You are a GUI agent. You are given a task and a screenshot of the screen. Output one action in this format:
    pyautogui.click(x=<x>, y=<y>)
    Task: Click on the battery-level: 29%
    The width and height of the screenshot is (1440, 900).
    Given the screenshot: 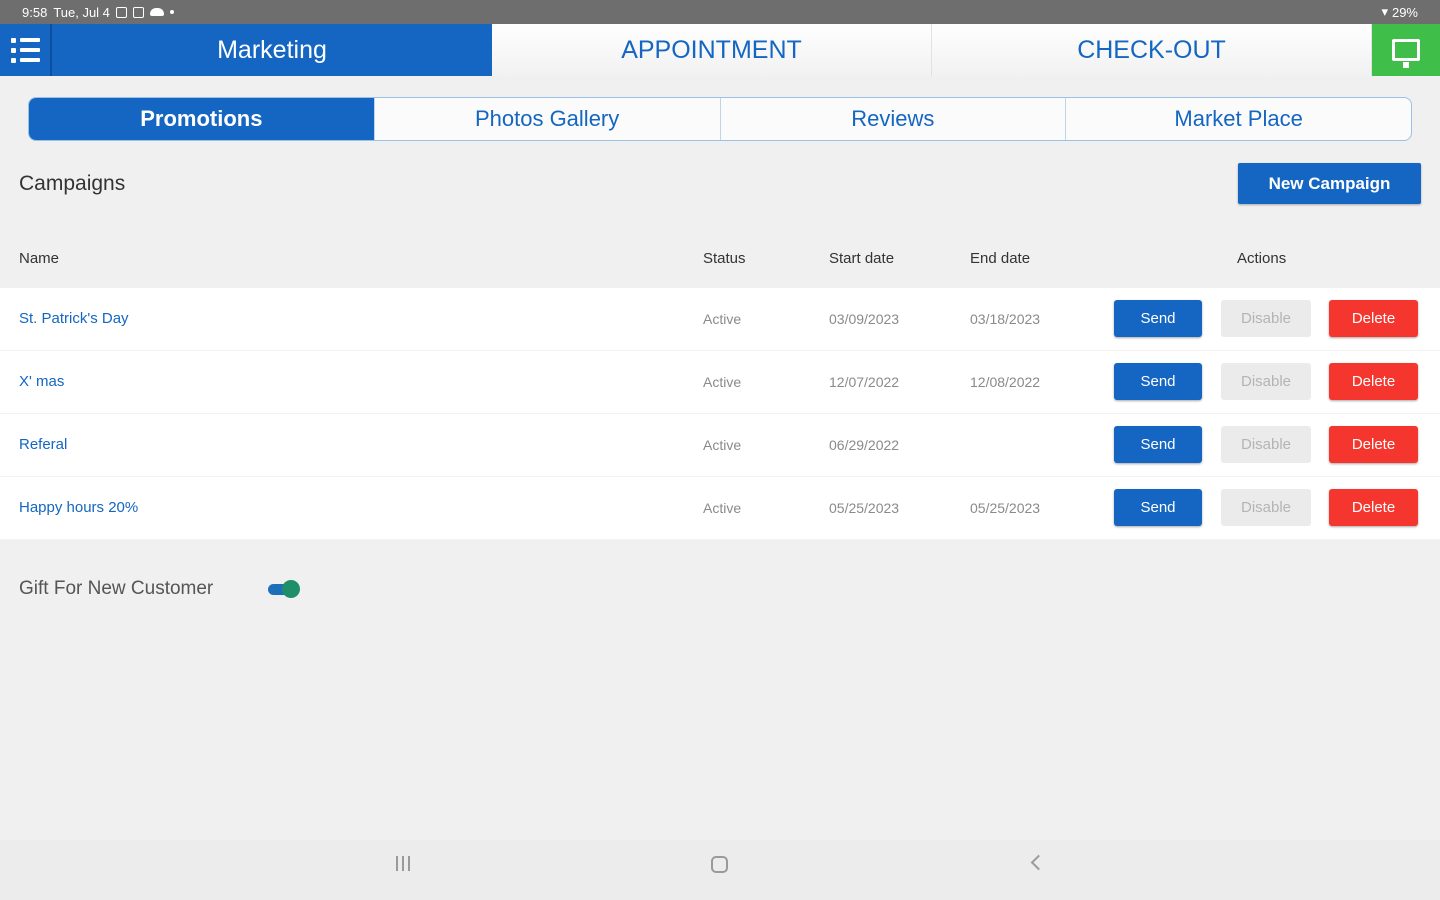 What is the action you would take?
    pyautogui.click(x=1404, y=12)
    